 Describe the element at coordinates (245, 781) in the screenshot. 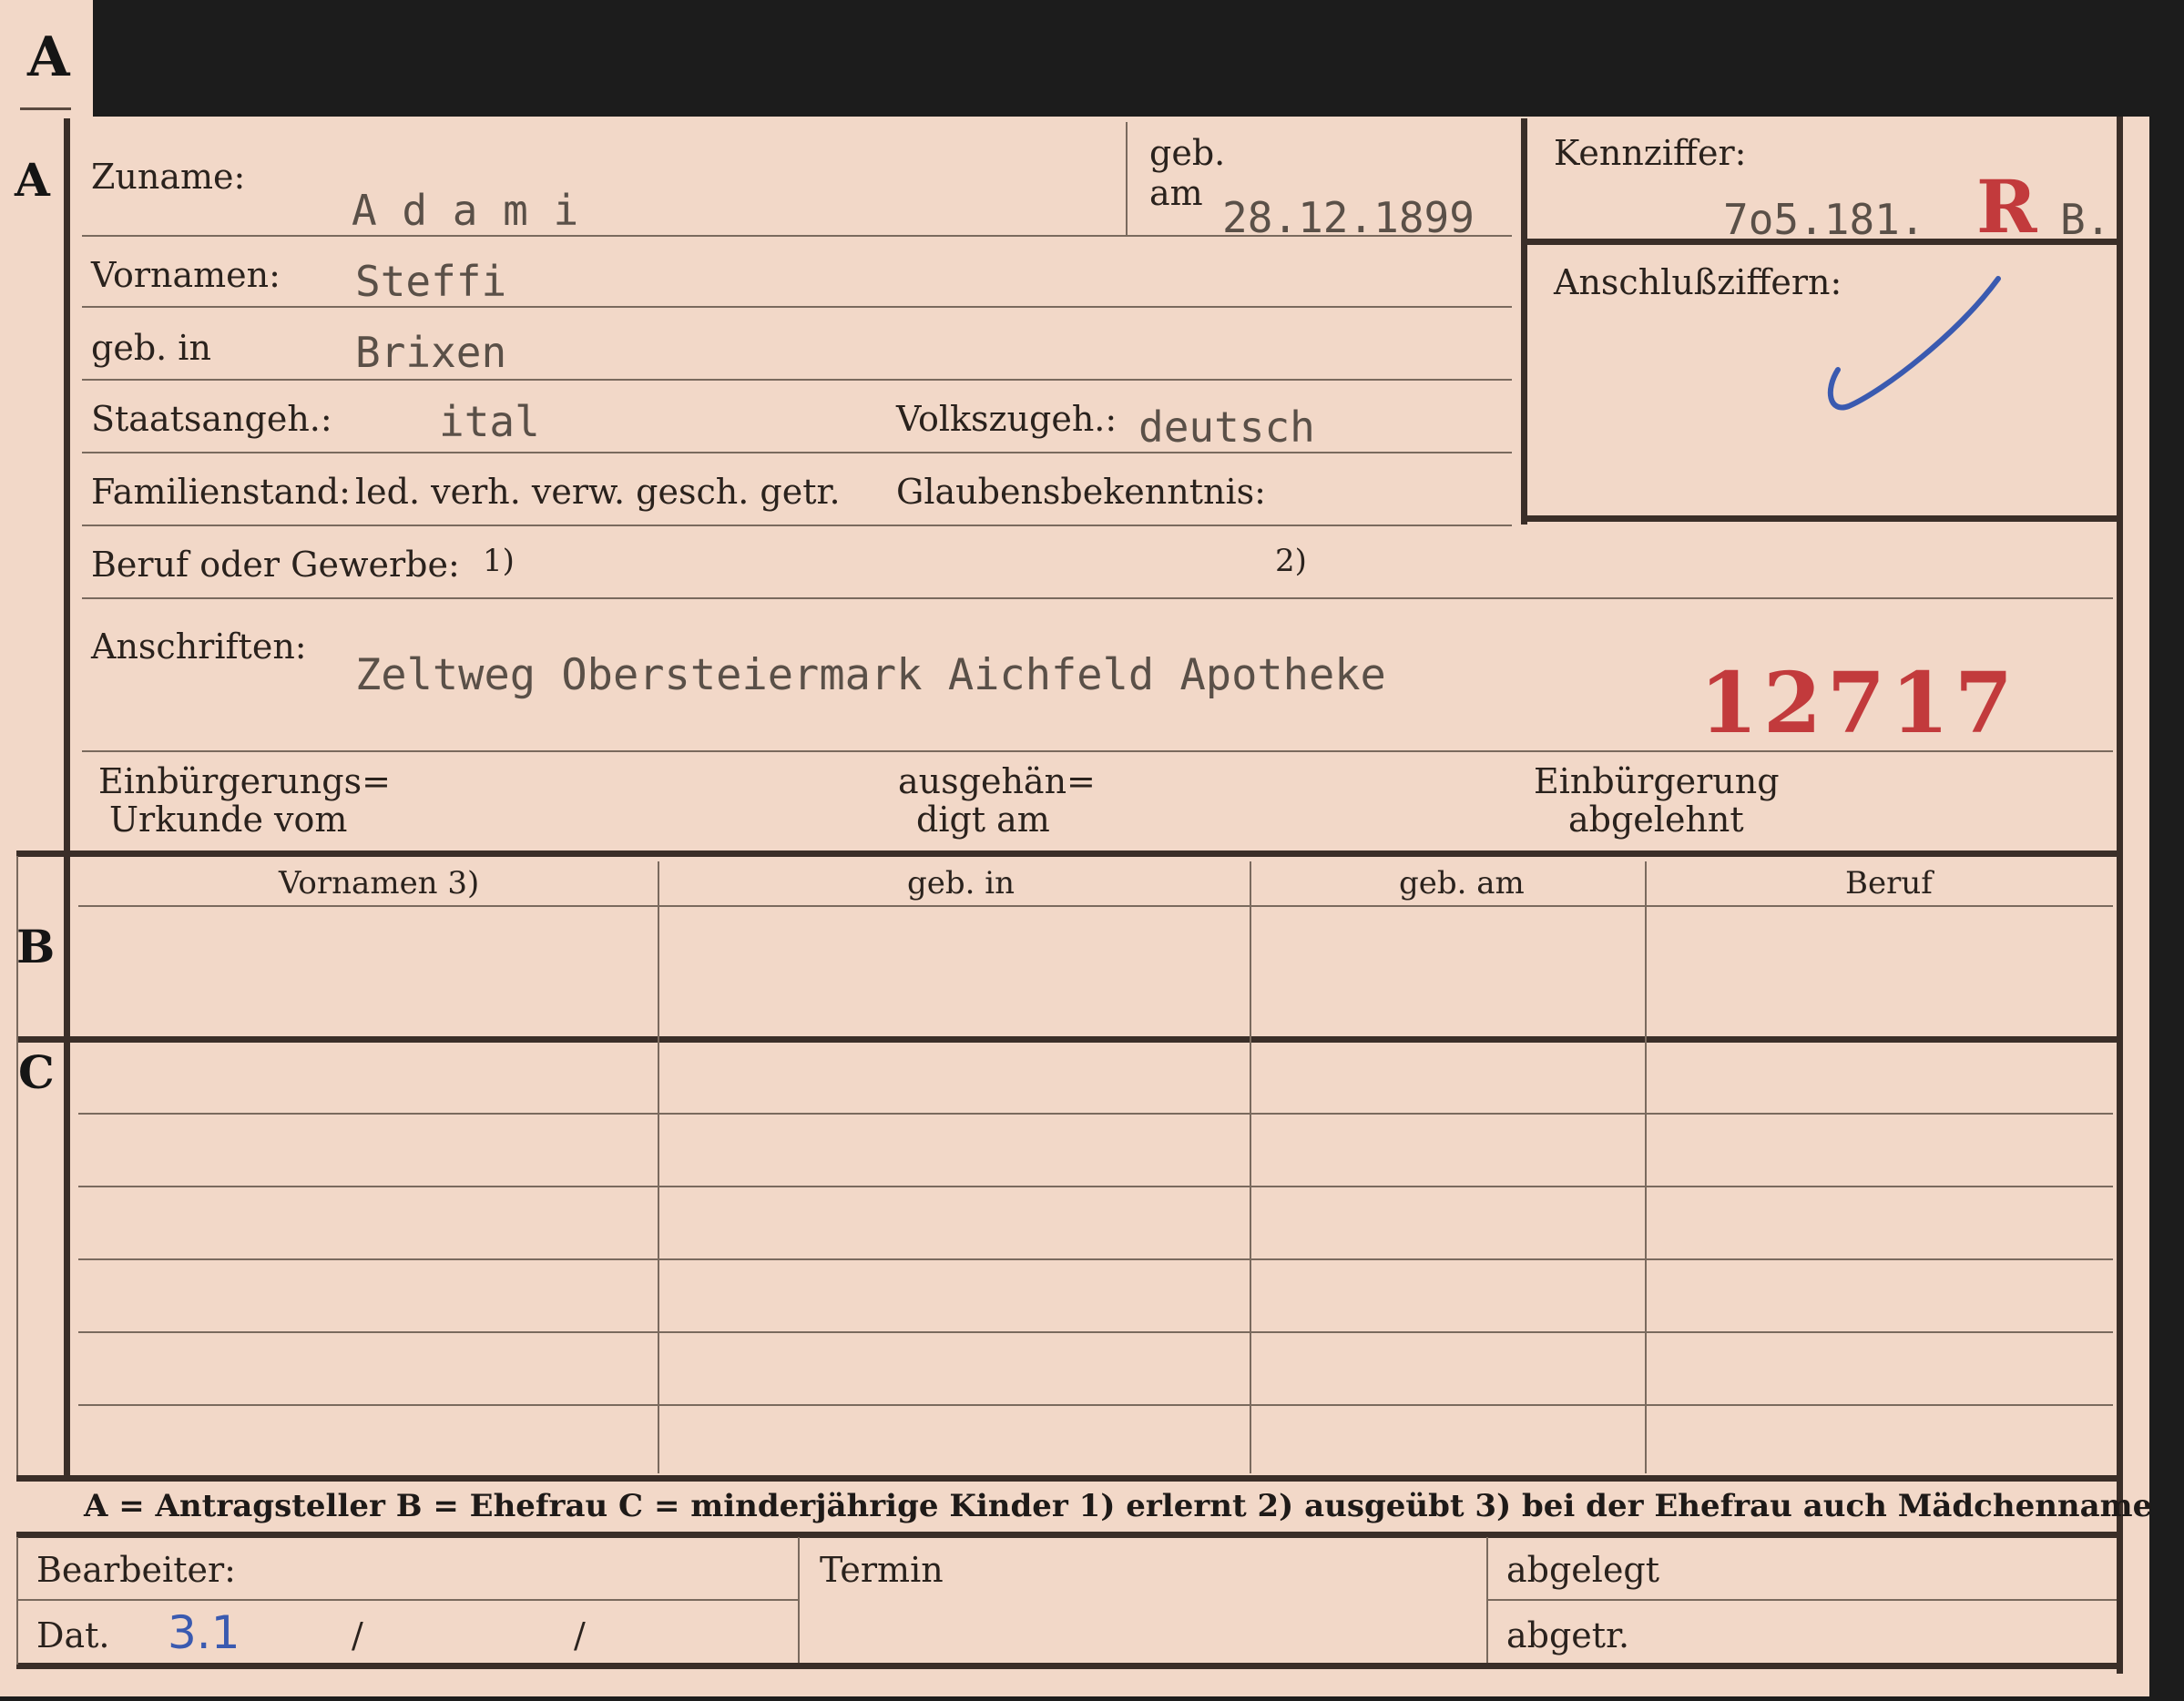

I see `naturalization-doc-label-1: Einbürgerungs=` at that location.